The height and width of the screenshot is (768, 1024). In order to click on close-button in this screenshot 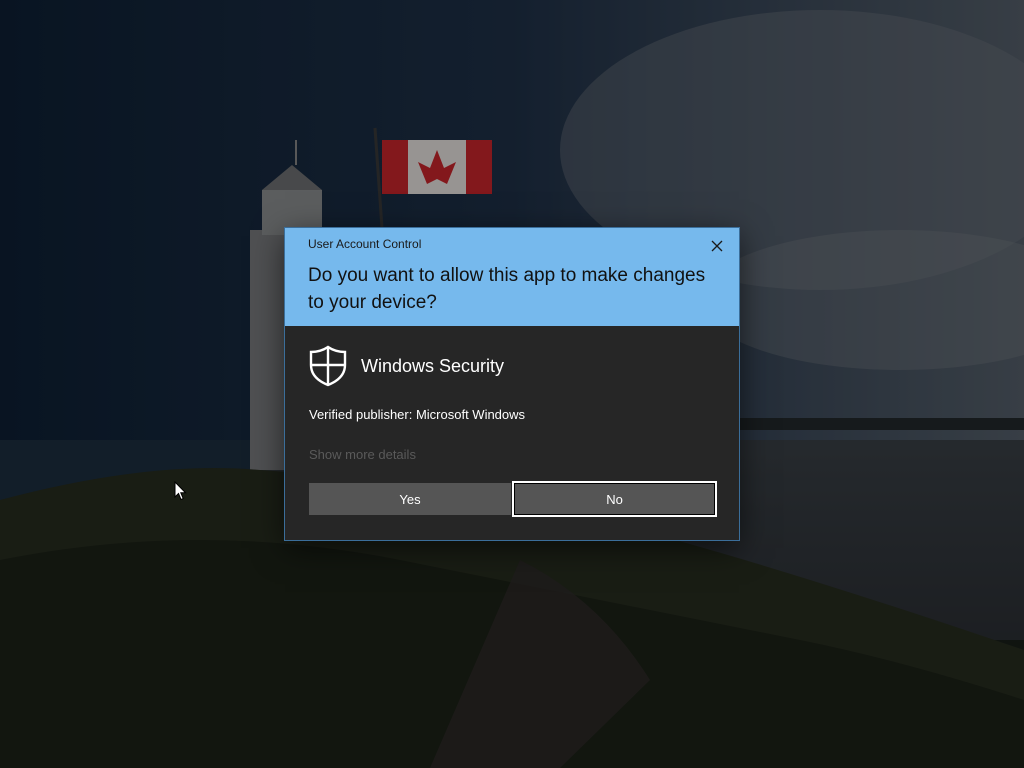, I will do `click(717, 246)`.